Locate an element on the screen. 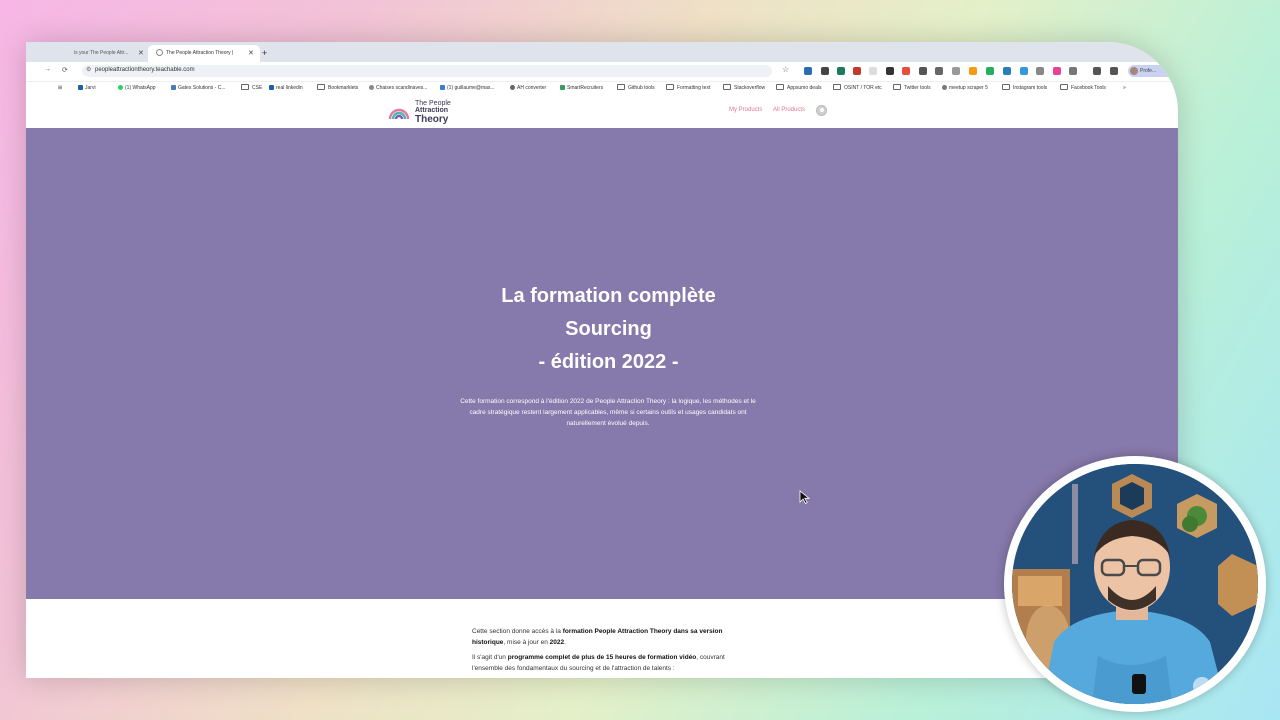 The height and width of the screenshot is (720, 1280). tab-current: The People Attraction Theory | is located at coordinates (204, 53).